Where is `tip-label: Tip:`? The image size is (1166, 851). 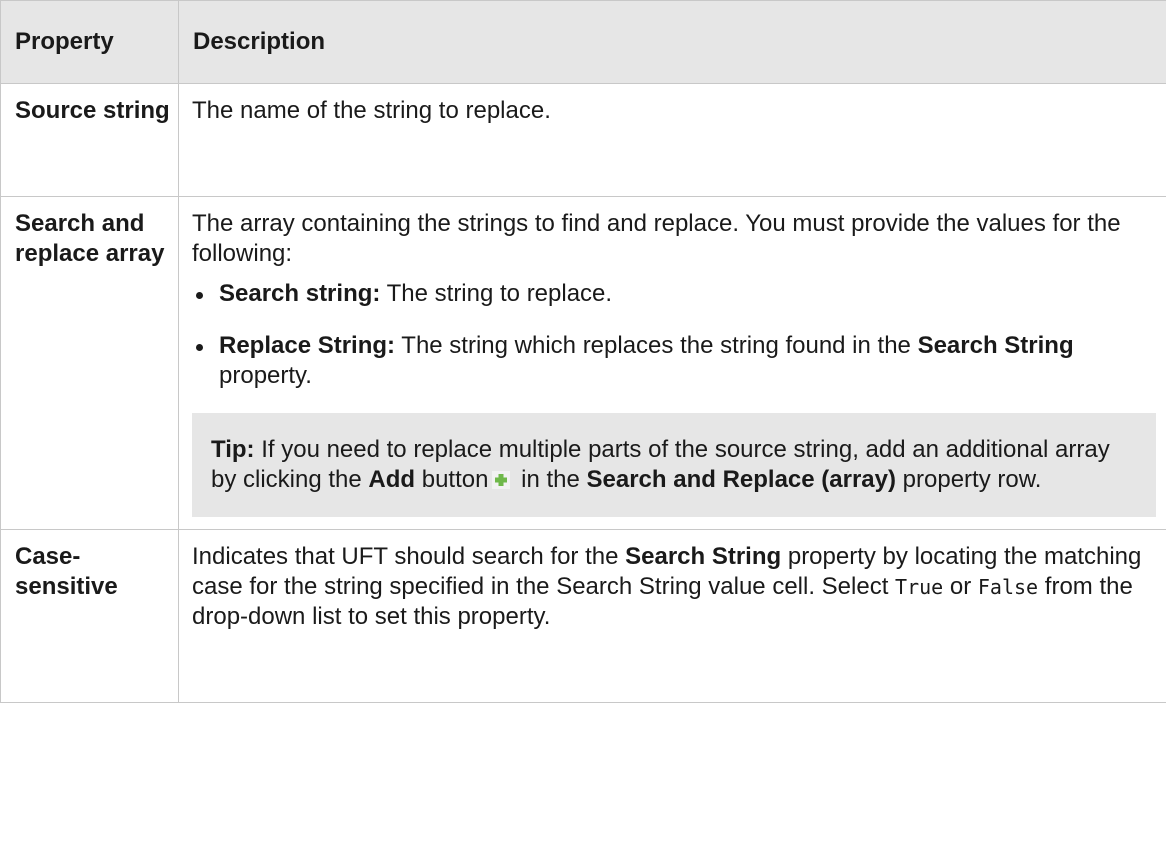
tip-label: Tip: is located at coordinates (233, 449).